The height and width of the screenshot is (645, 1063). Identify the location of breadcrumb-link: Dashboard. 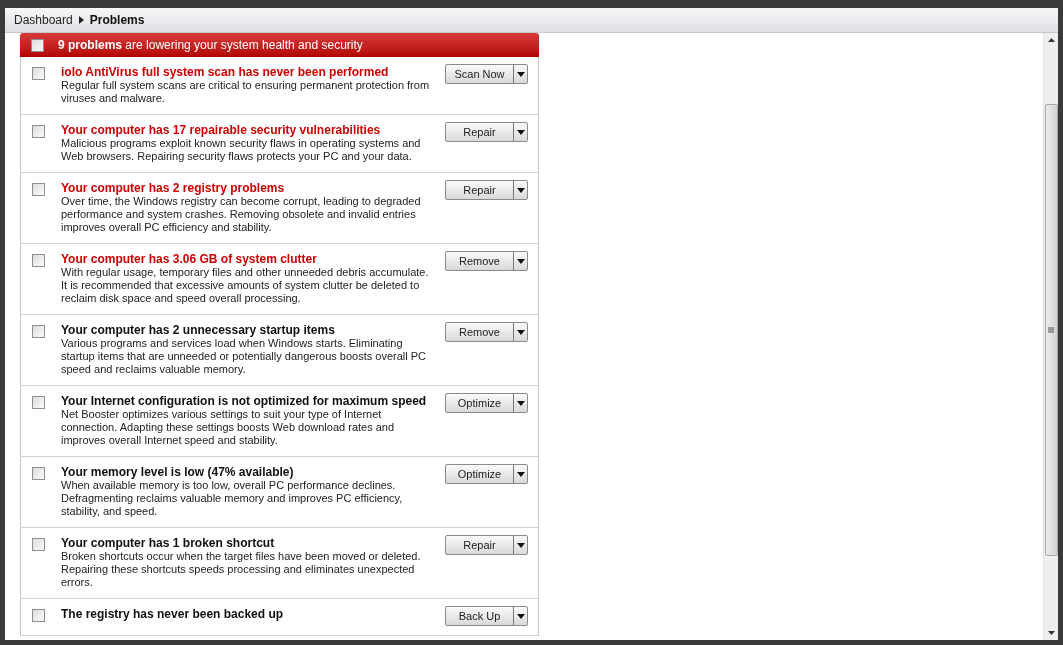
(43, 20).